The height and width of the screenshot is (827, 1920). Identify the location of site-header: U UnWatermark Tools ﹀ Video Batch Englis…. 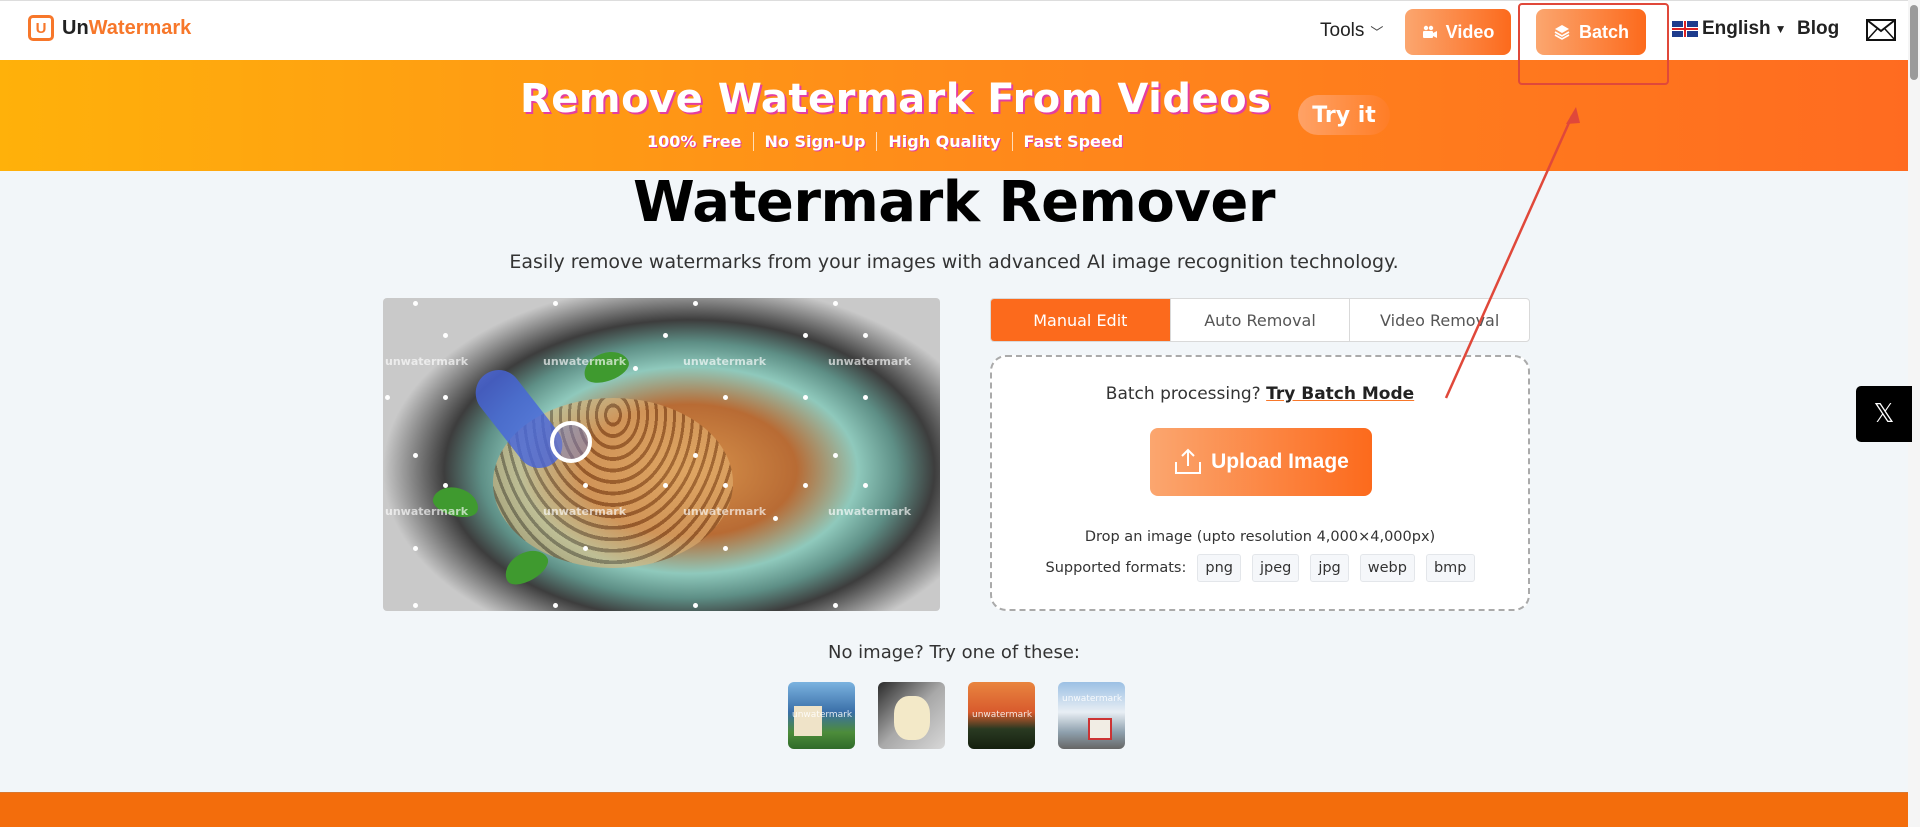
(954, 30).